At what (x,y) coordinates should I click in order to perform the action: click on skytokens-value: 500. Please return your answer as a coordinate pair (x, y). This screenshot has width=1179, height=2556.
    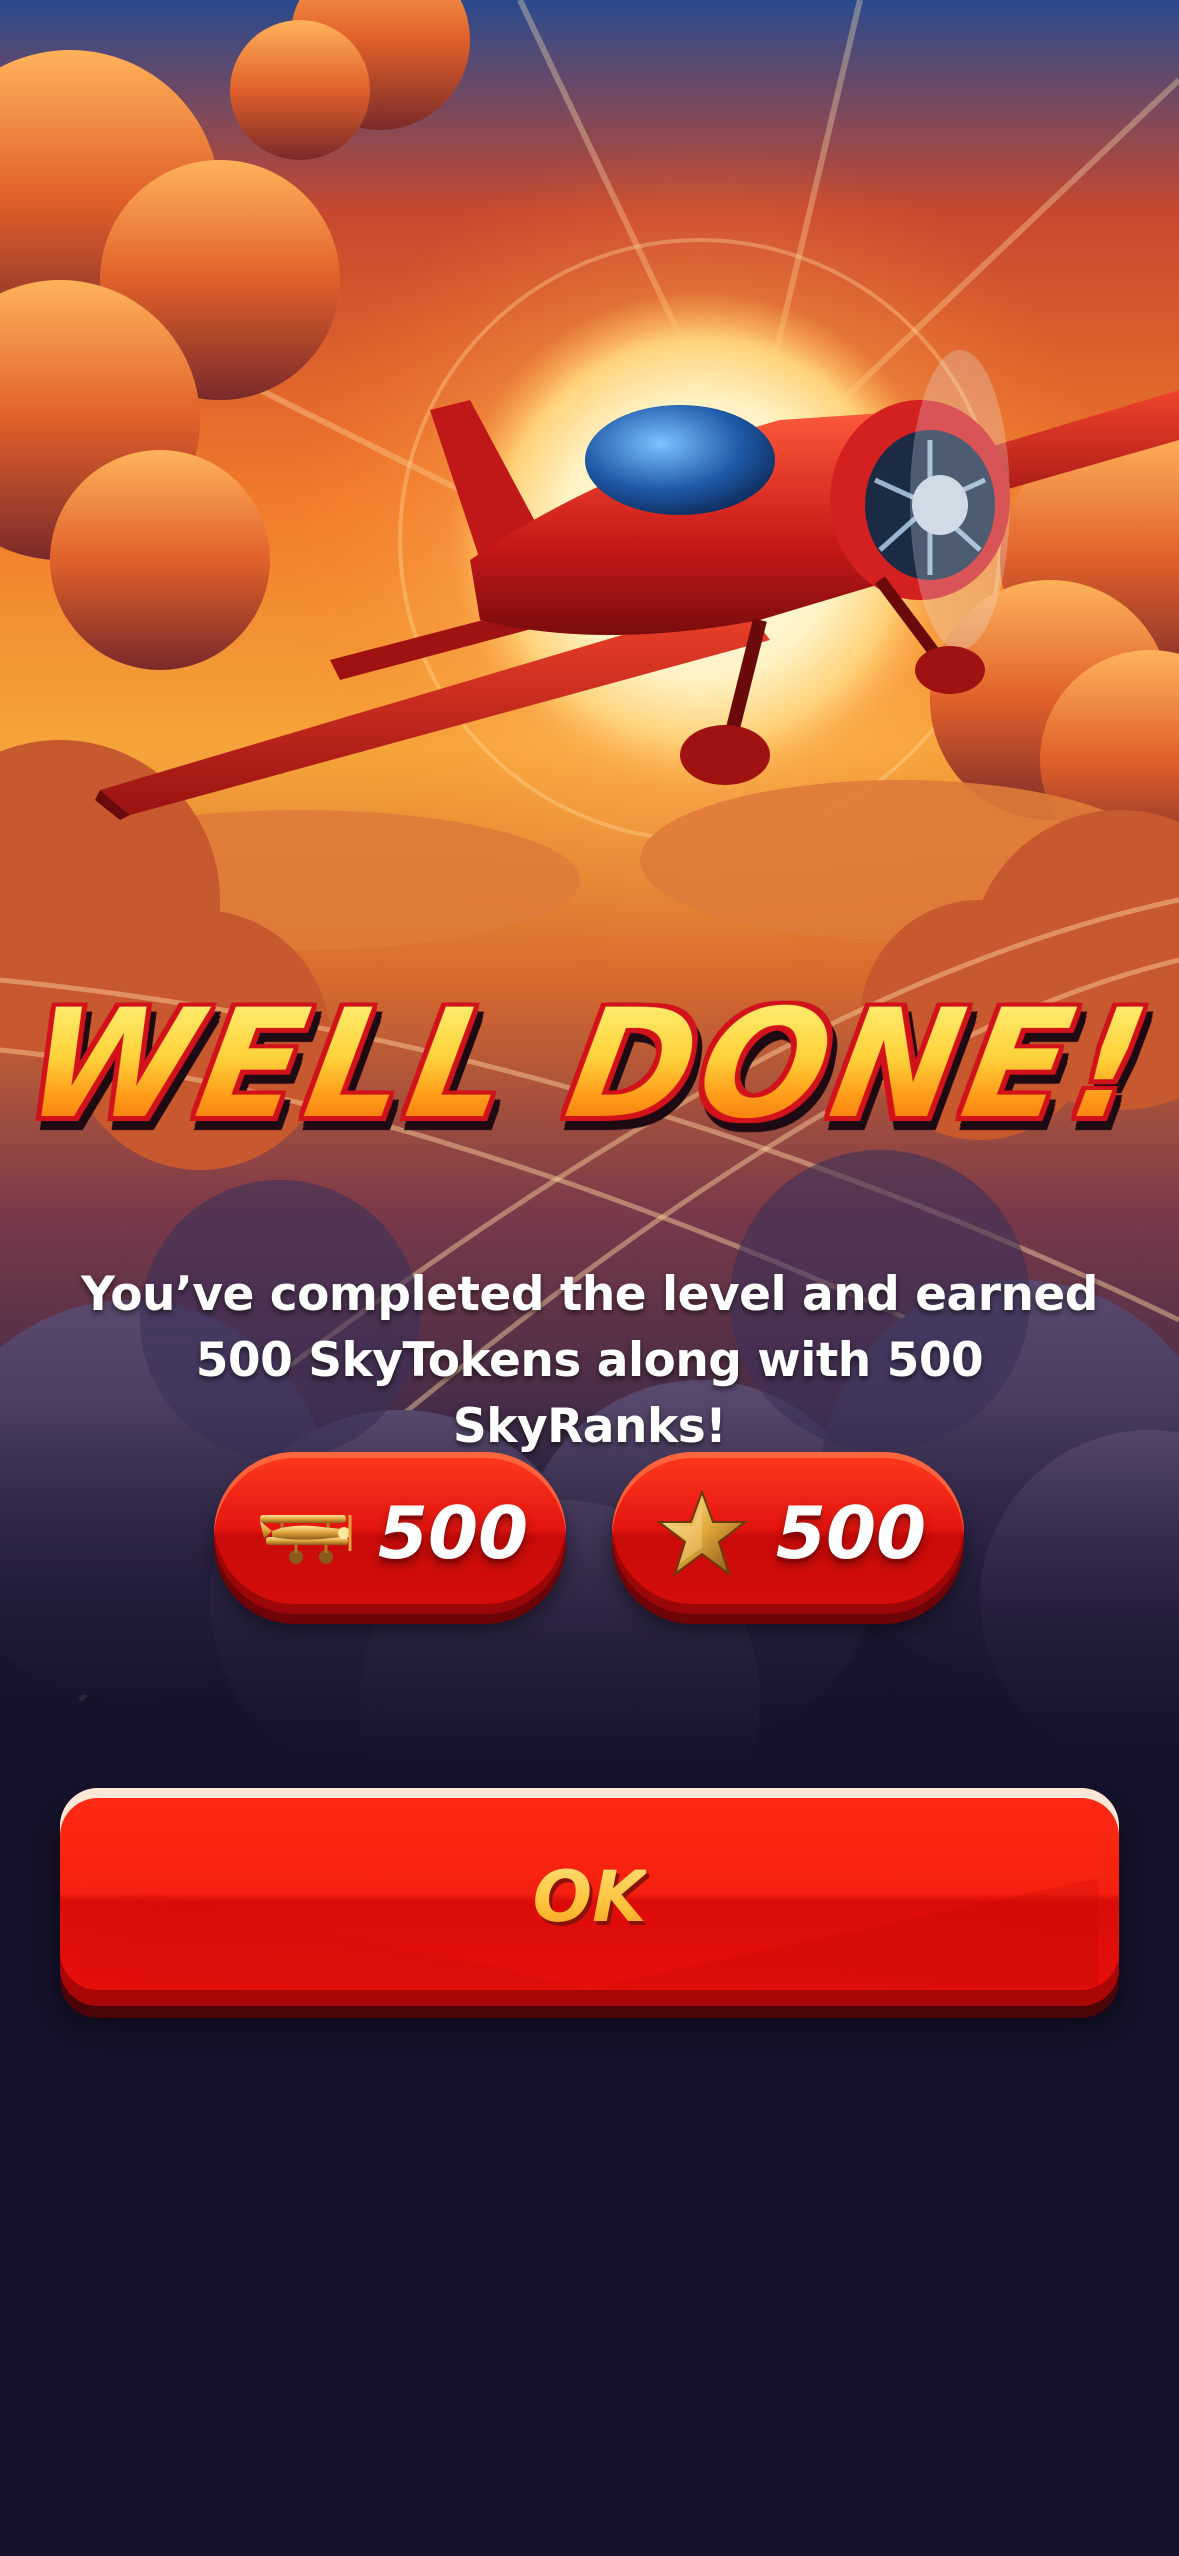
    Looking at the image, I should click on (453, 1533).